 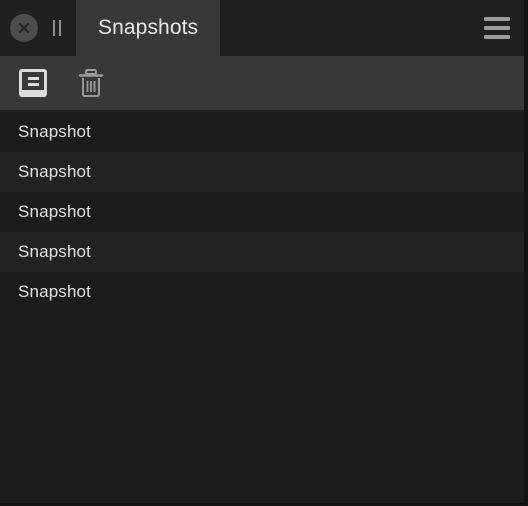 I want to click on close-circle-icon, so click(x=24, y=28).